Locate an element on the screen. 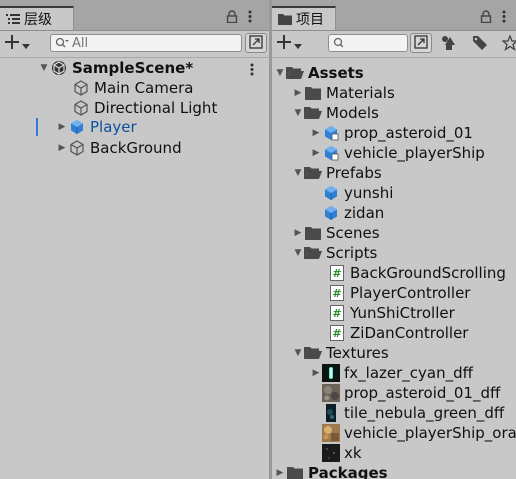  csharp-script-icon: # is located at coordinates (337, 313).